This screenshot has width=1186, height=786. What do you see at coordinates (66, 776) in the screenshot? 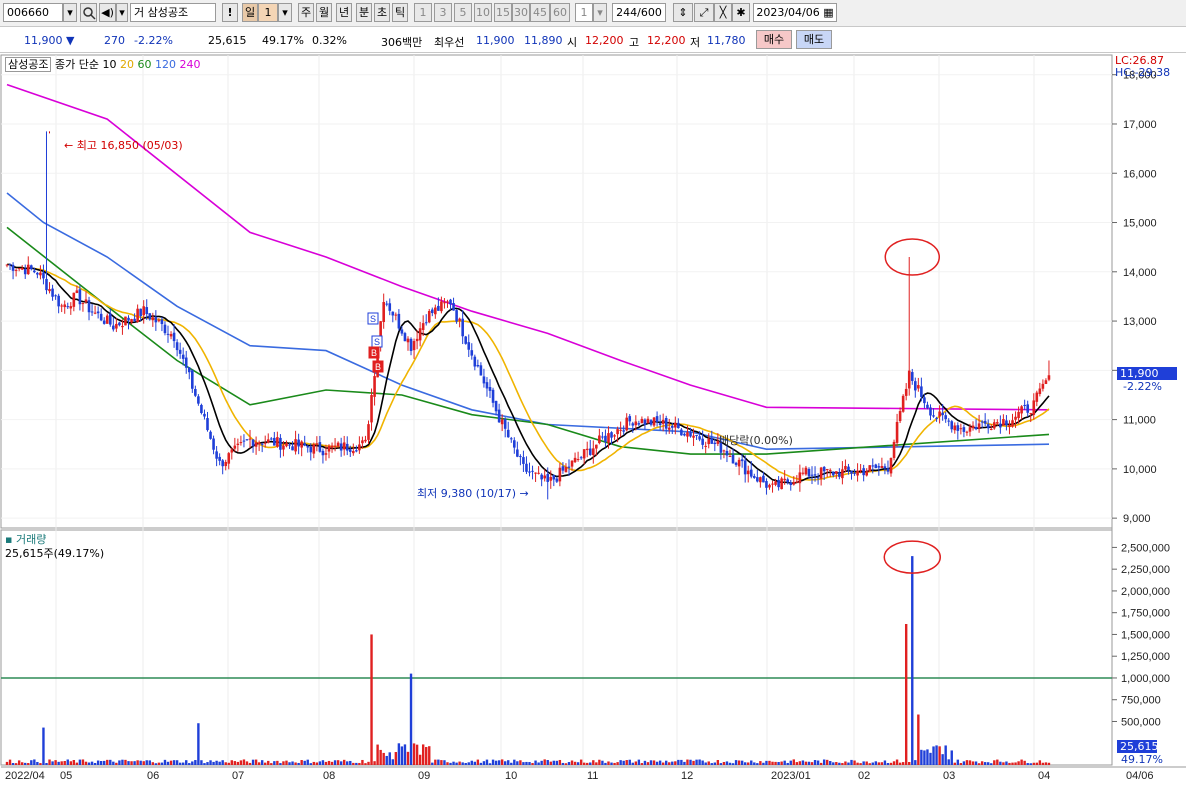
I see `x-tick-label: 05` at bounding box center [66, 776].